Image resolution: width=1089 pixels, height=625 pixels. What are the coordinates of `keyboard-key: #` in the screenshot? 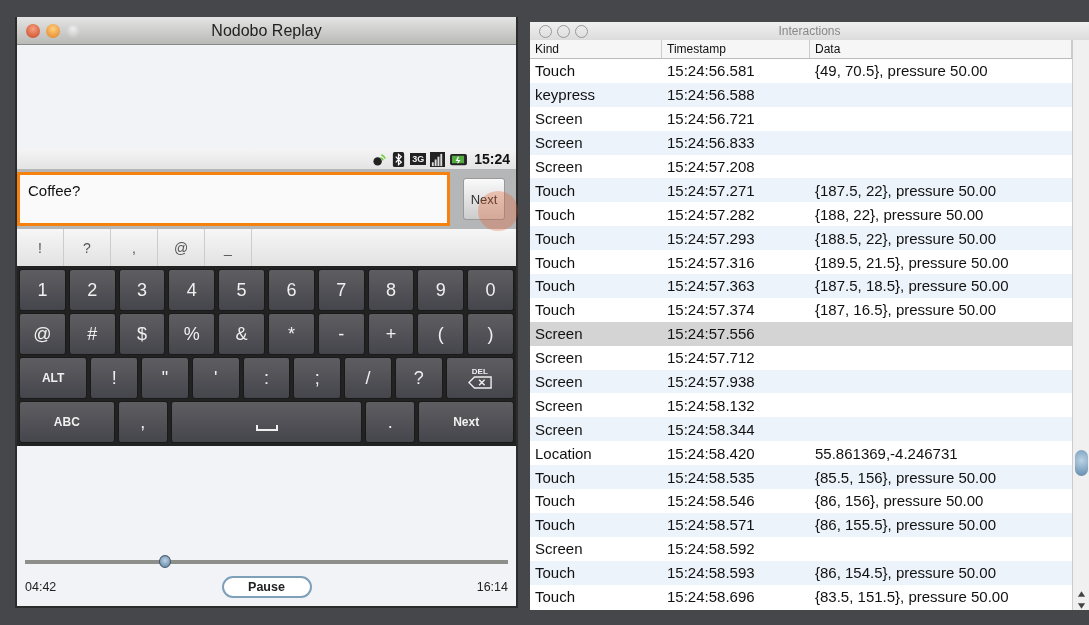 It's located at (92, 334).